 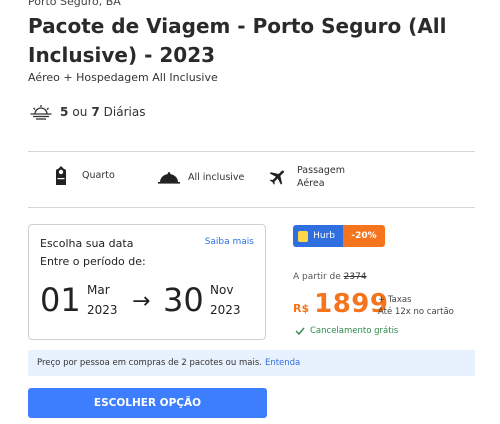 I want to click on entenda-link: Entenda, so click(x=282, y=363).